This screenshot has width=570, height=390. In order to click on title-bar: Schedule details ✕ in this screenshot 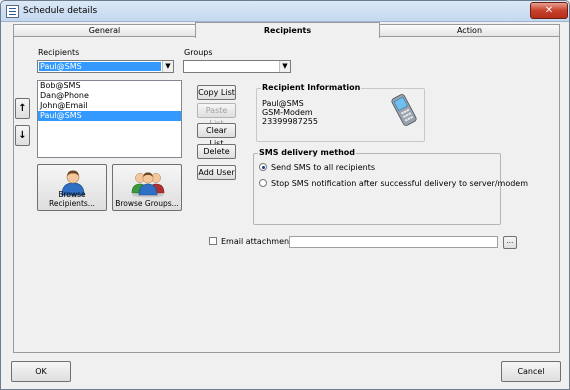, I will do `click(285, 11)`.